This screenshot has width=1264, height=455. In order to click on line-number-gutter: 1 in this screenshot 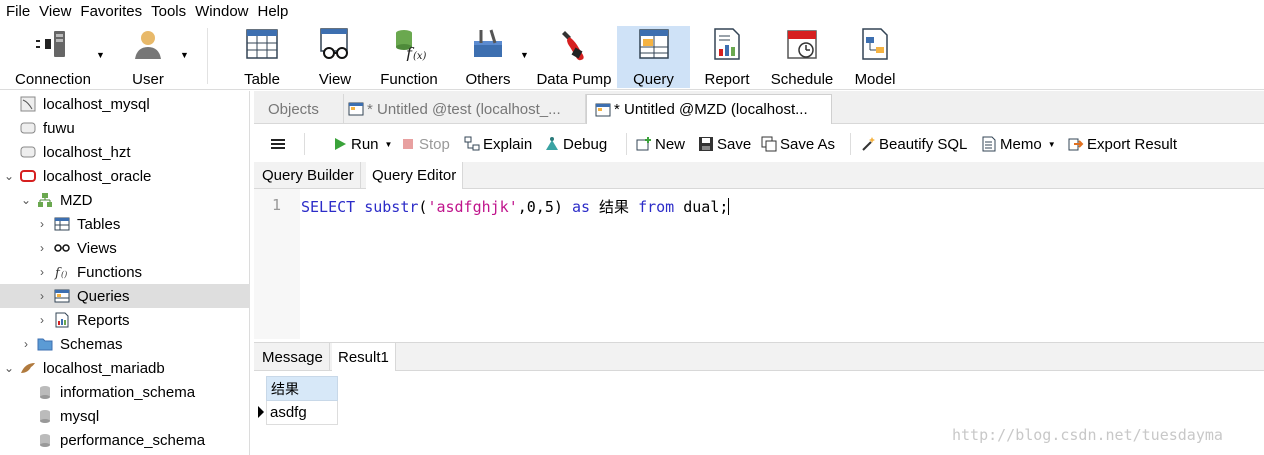, I will do `click(277, 264)`.